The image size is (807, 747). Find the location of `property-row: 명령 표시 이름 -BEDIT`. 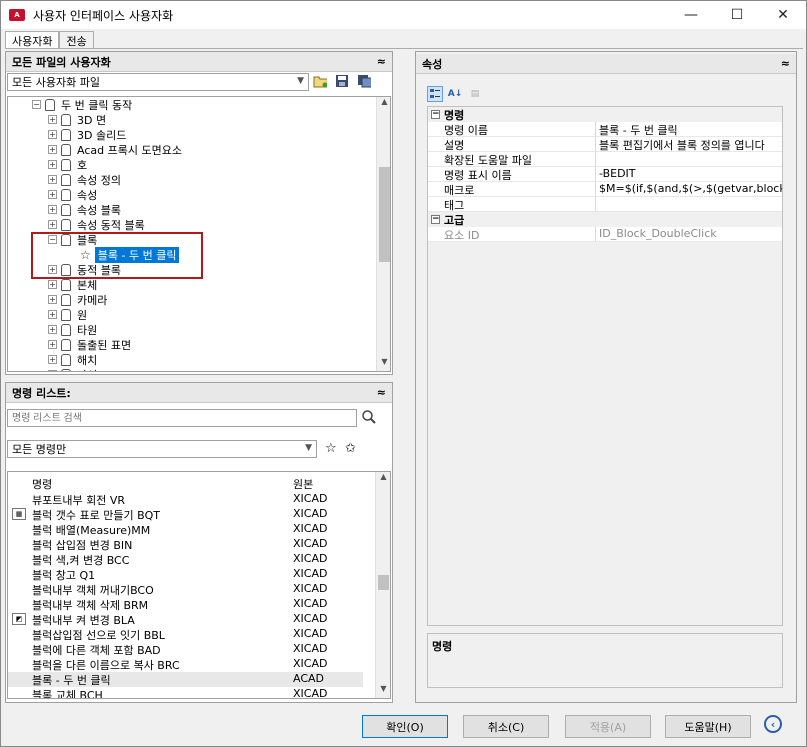

property-row: 명령 표시 이름 -BEDIT is located at coordinates (605, 174).